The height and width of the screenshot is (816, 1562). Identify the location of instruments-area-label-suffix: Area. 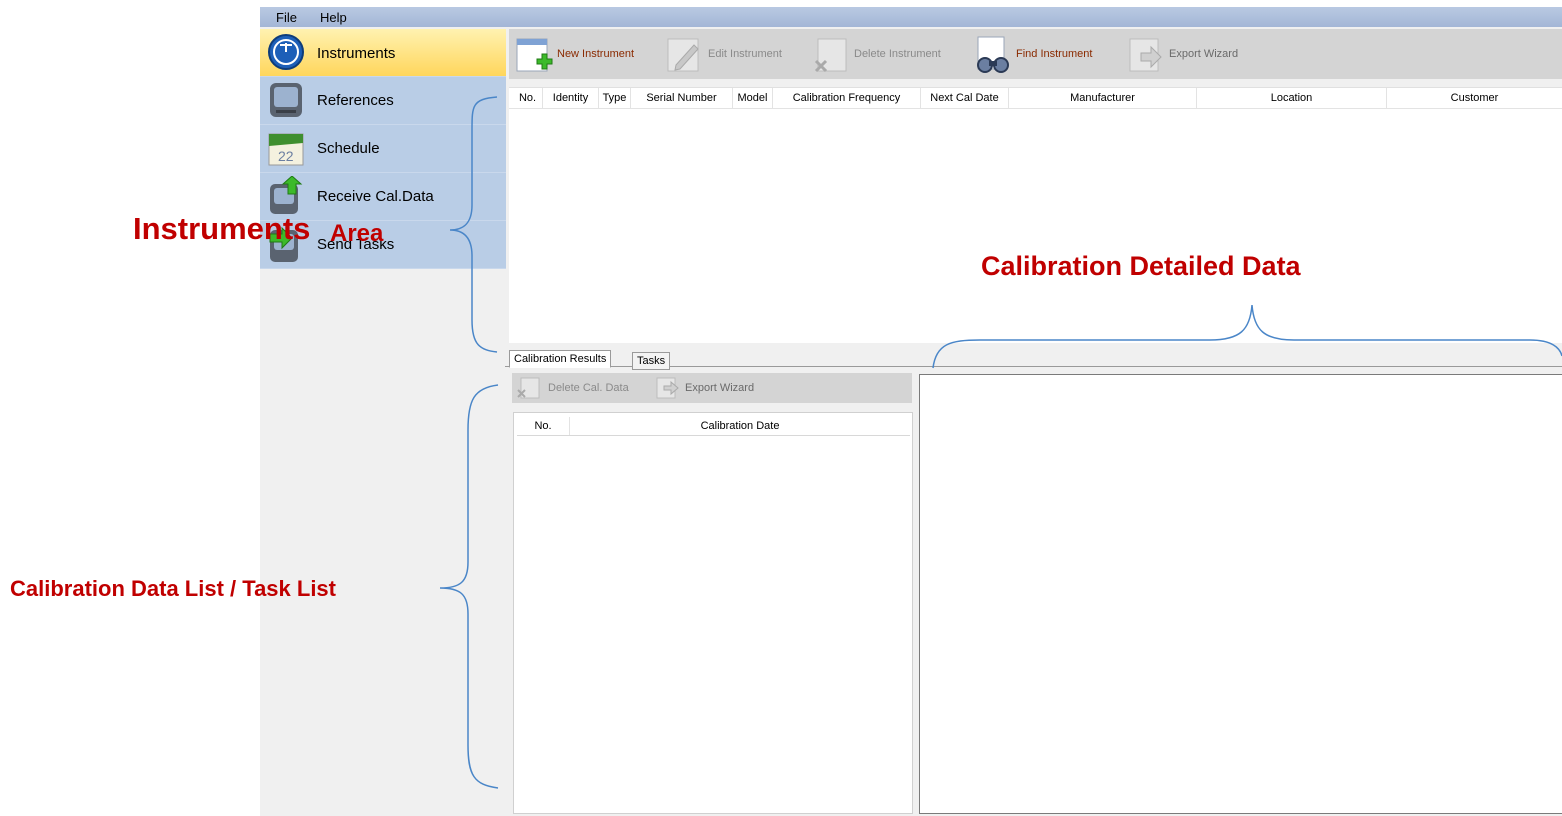
(357, 233).